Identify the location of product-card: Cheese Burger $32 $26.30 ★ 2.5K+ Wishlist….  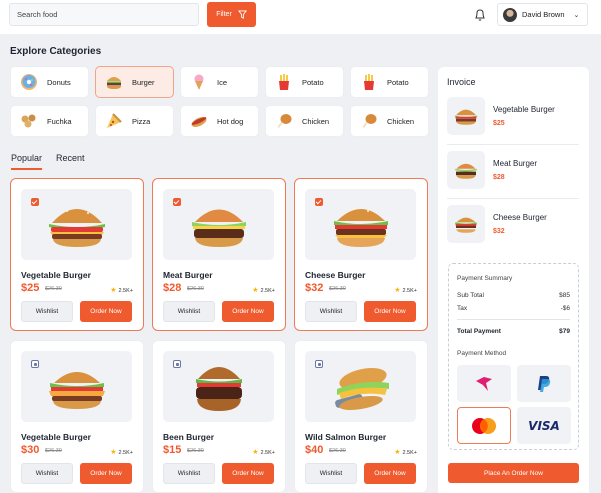
(361, 254).